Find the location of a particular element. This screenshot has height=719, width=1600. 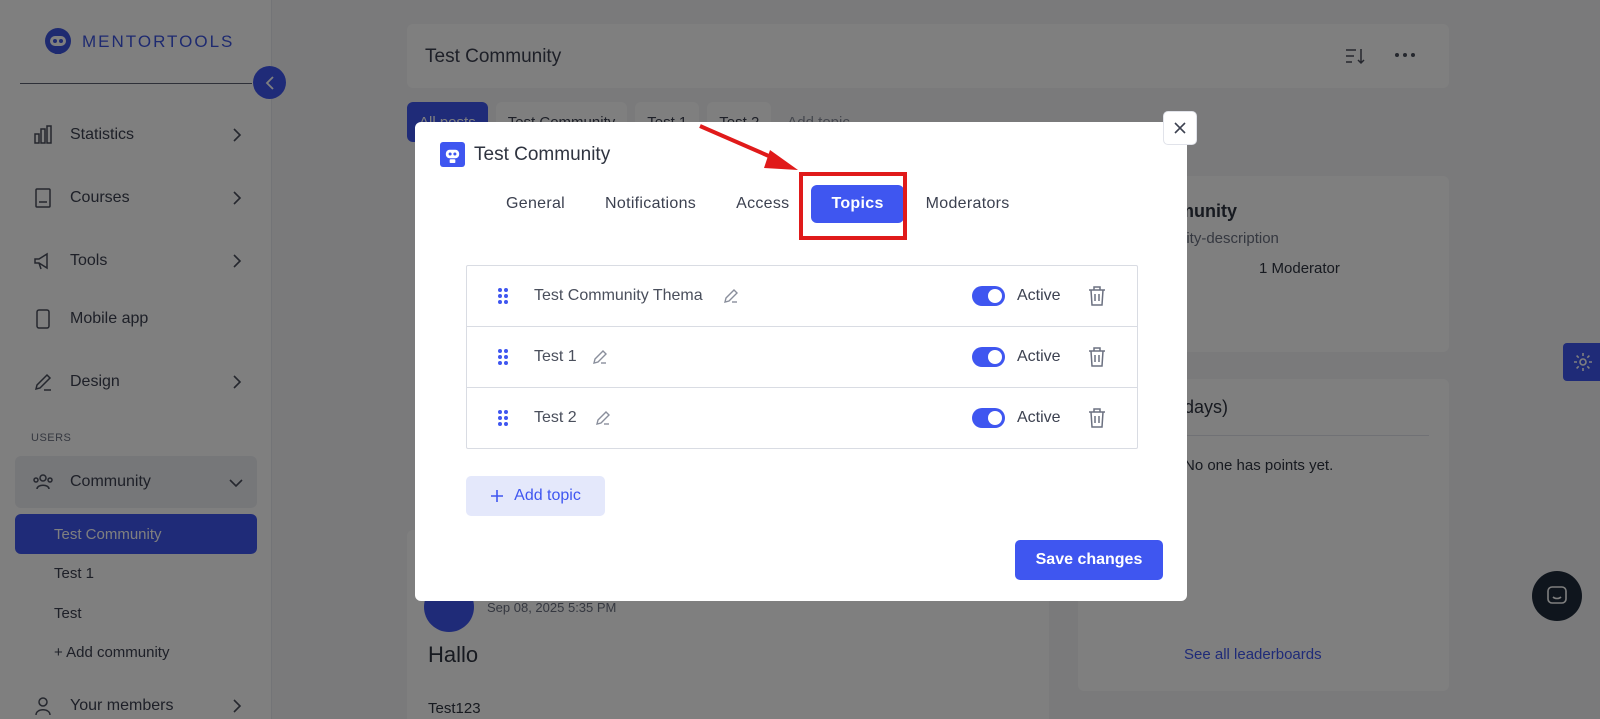

tab-moderators: Moderators is located at coordinates (968, 204).